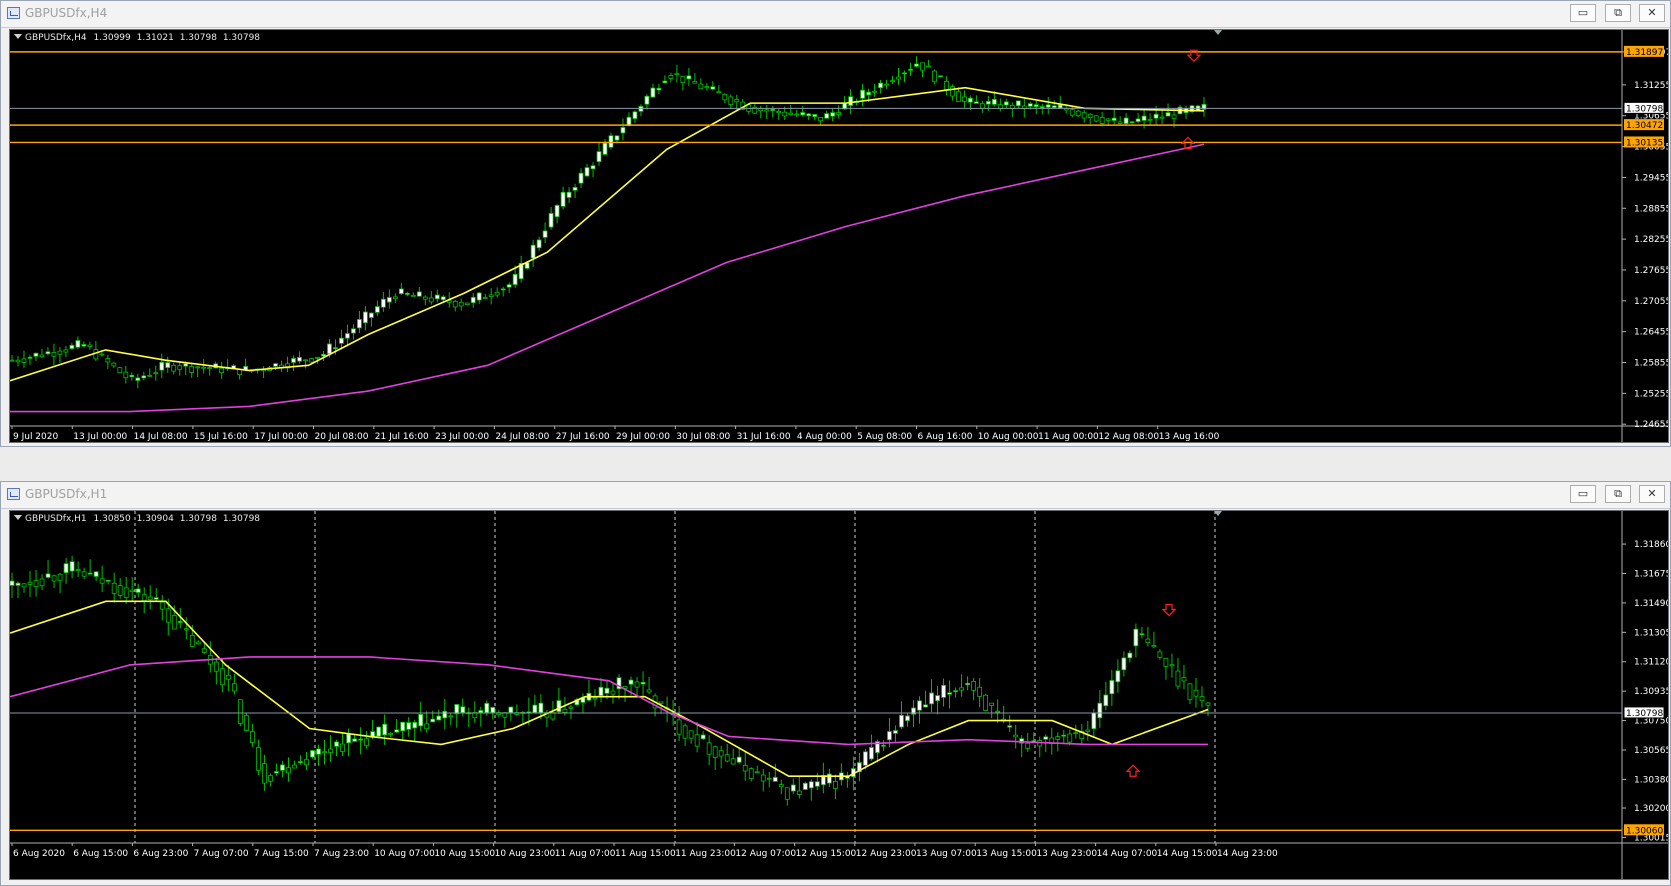 The image size is (1671, 886). What do you see at coordinates (1651, 86) in the screenshot?
I see `price-label: 1.31255` at bounding box center [1651, 86].